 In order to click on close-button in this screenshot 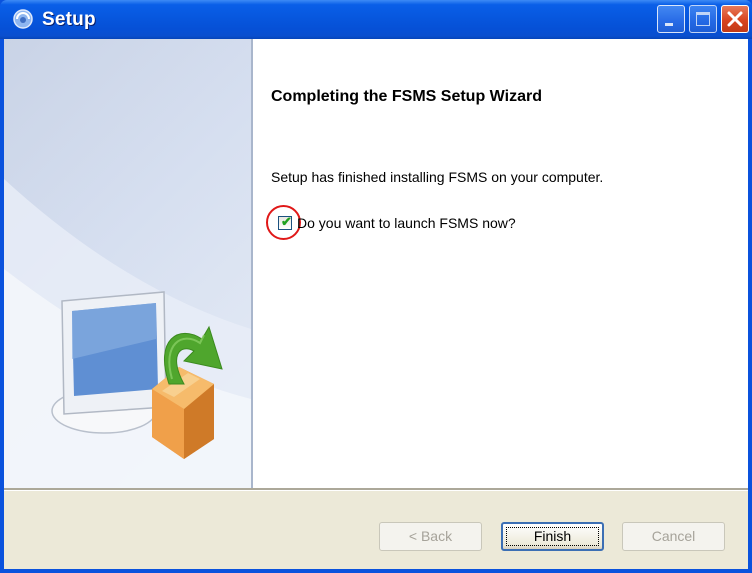, I will do `click(735, 19)`.